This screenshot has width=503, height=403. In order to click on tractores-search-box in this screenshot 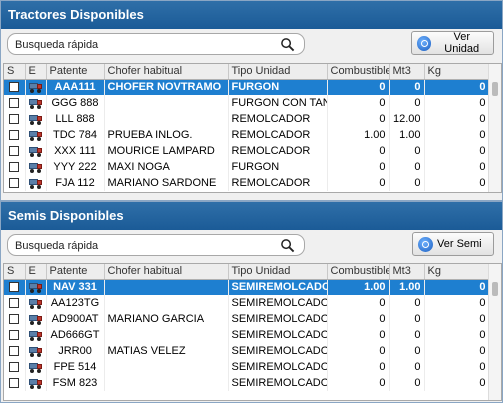, I will do `click(156, 44)`.